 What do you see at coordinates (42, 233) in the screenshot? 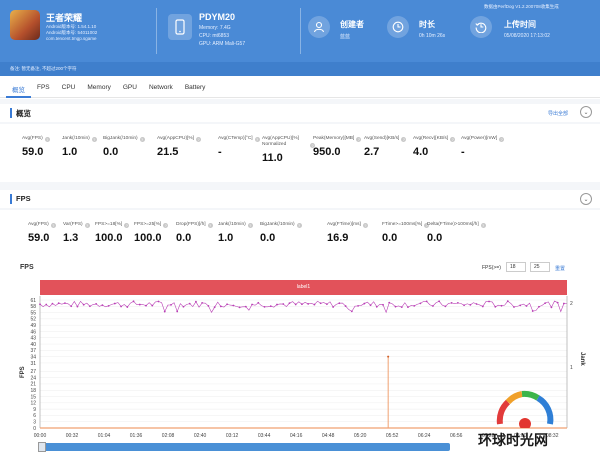
I see `fps-stat: Avg(FPS)? 59.0` at bounding box center [42, 233].